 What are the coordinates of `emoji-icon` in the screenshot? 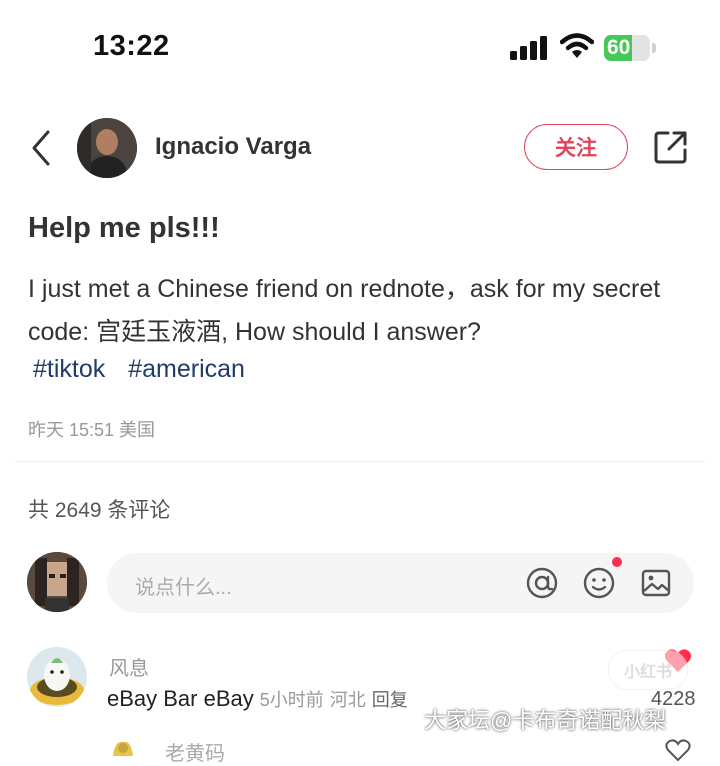 It's located at (599, 583).